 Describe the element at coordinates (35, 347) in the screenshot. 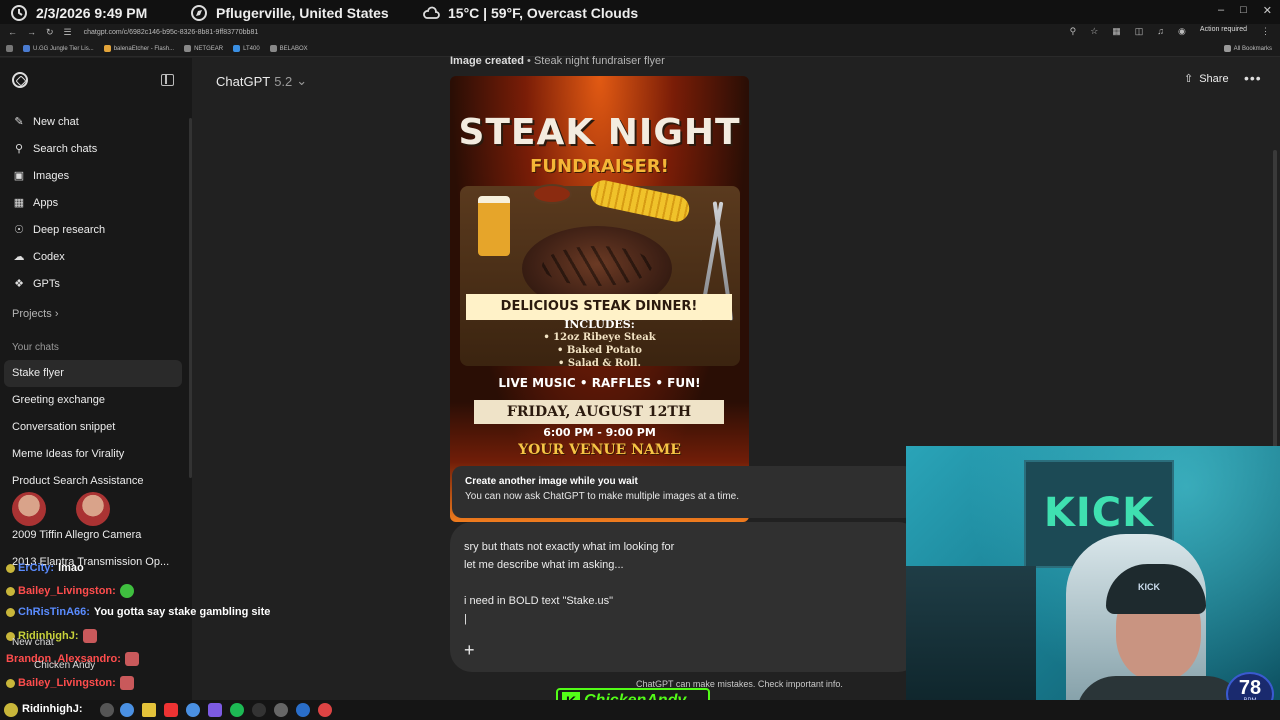

I see `your-chats-heading: Your chats` at that location.